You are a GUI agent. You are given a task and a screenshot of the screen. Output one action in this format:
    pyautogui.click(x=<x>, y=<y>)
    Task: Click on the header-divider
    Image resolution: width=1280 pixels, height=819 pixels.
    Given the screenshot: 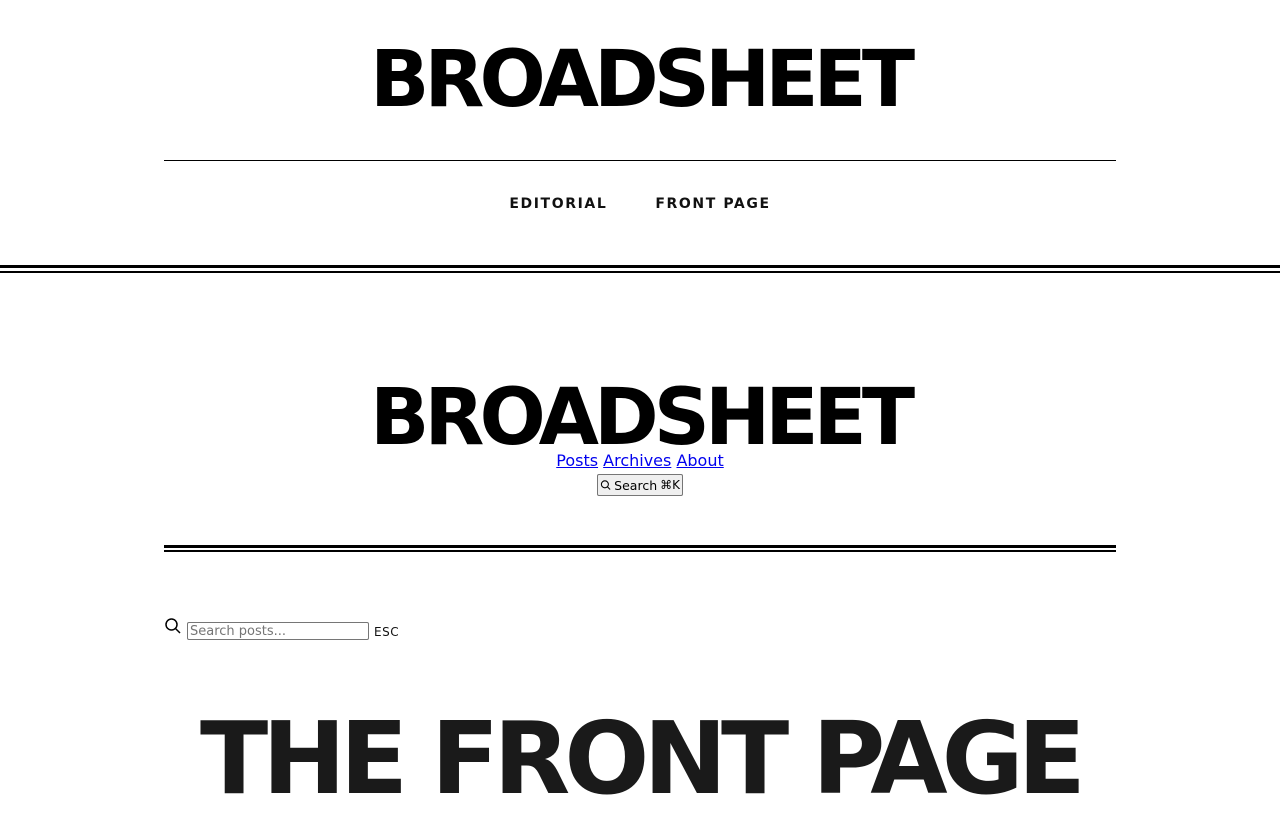 What is the action you would take?
    pyautogui.click(x=640, y=160)
    